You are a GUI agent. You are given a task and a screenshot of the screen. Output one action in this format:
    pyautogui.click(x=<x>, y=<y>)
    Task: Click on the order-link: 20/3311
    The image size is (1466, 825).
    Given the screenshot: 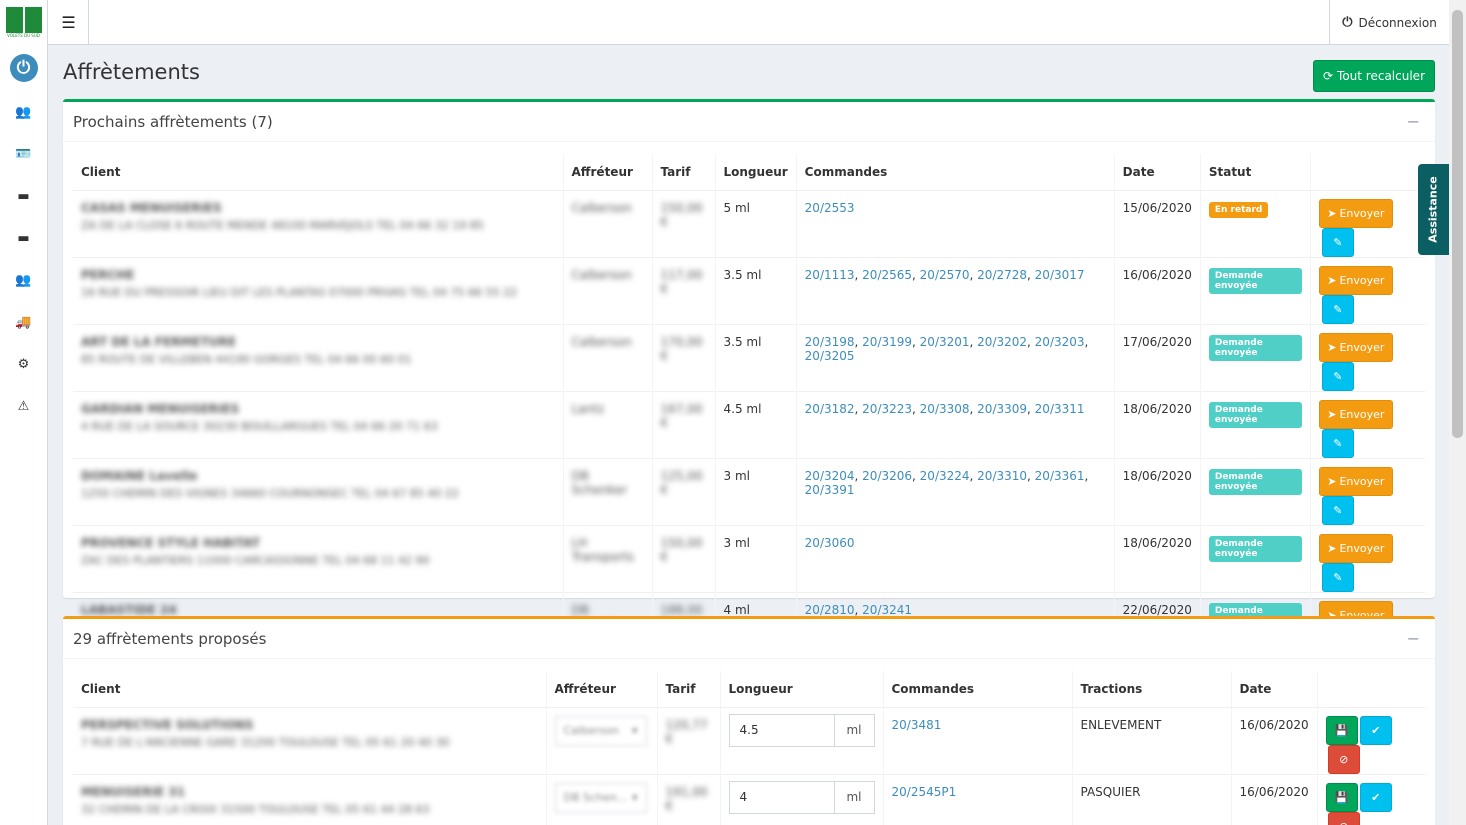 What is the action you would take?
    pyautogui.click(x=1060, y=409)
    